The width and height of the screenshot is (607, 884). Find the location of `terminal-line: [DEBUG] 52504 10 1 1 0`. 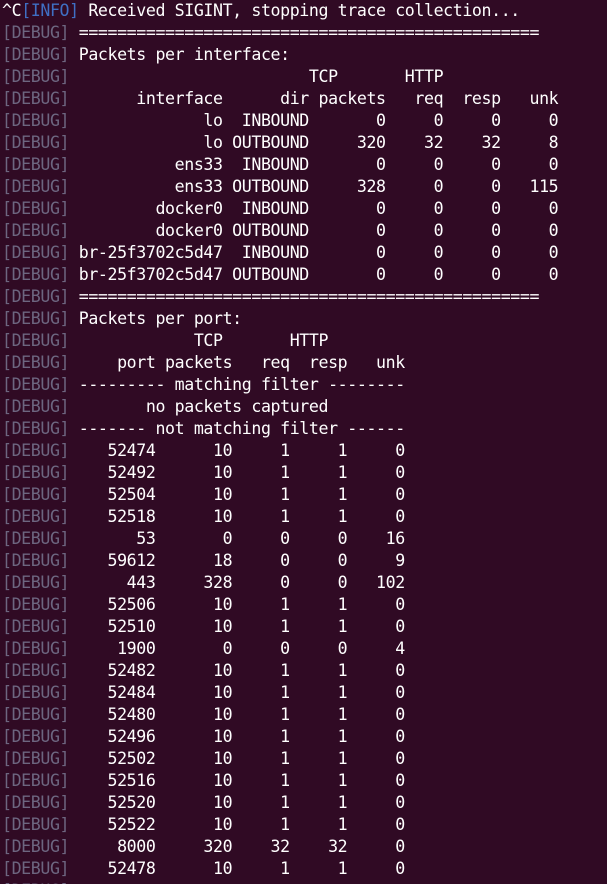

terminal-line: [DEBUG] 52504 10 1 1 0 is located at coordinates (203, 495).